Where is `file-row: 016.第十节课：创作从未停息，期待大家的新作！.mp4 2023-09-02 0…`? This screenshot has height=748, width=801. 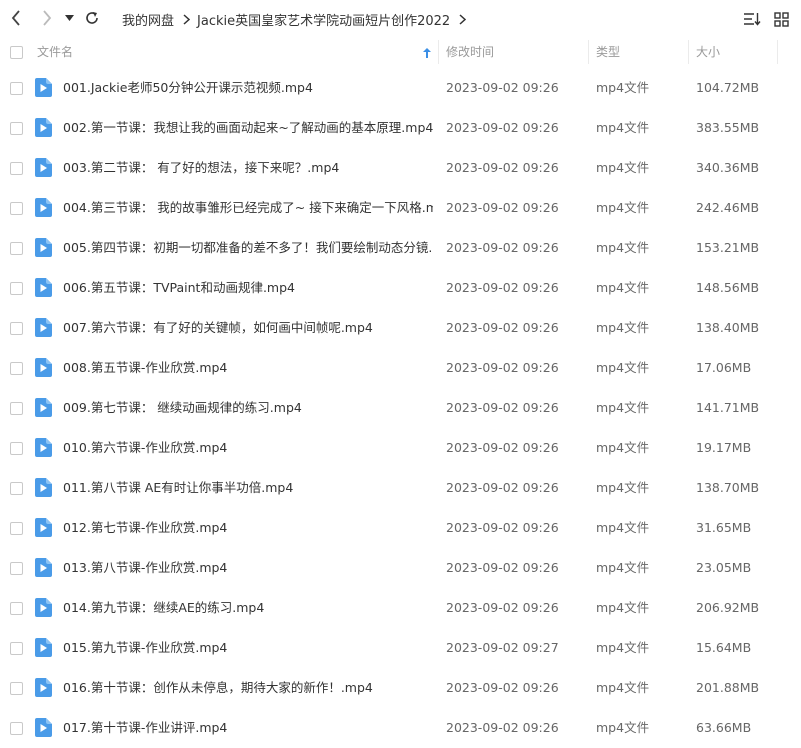 file-row: 016.第十节课：创作从未停息，期待大家的新作！.mp4 2023-09-02 0… is located at coordinates (400, 688).